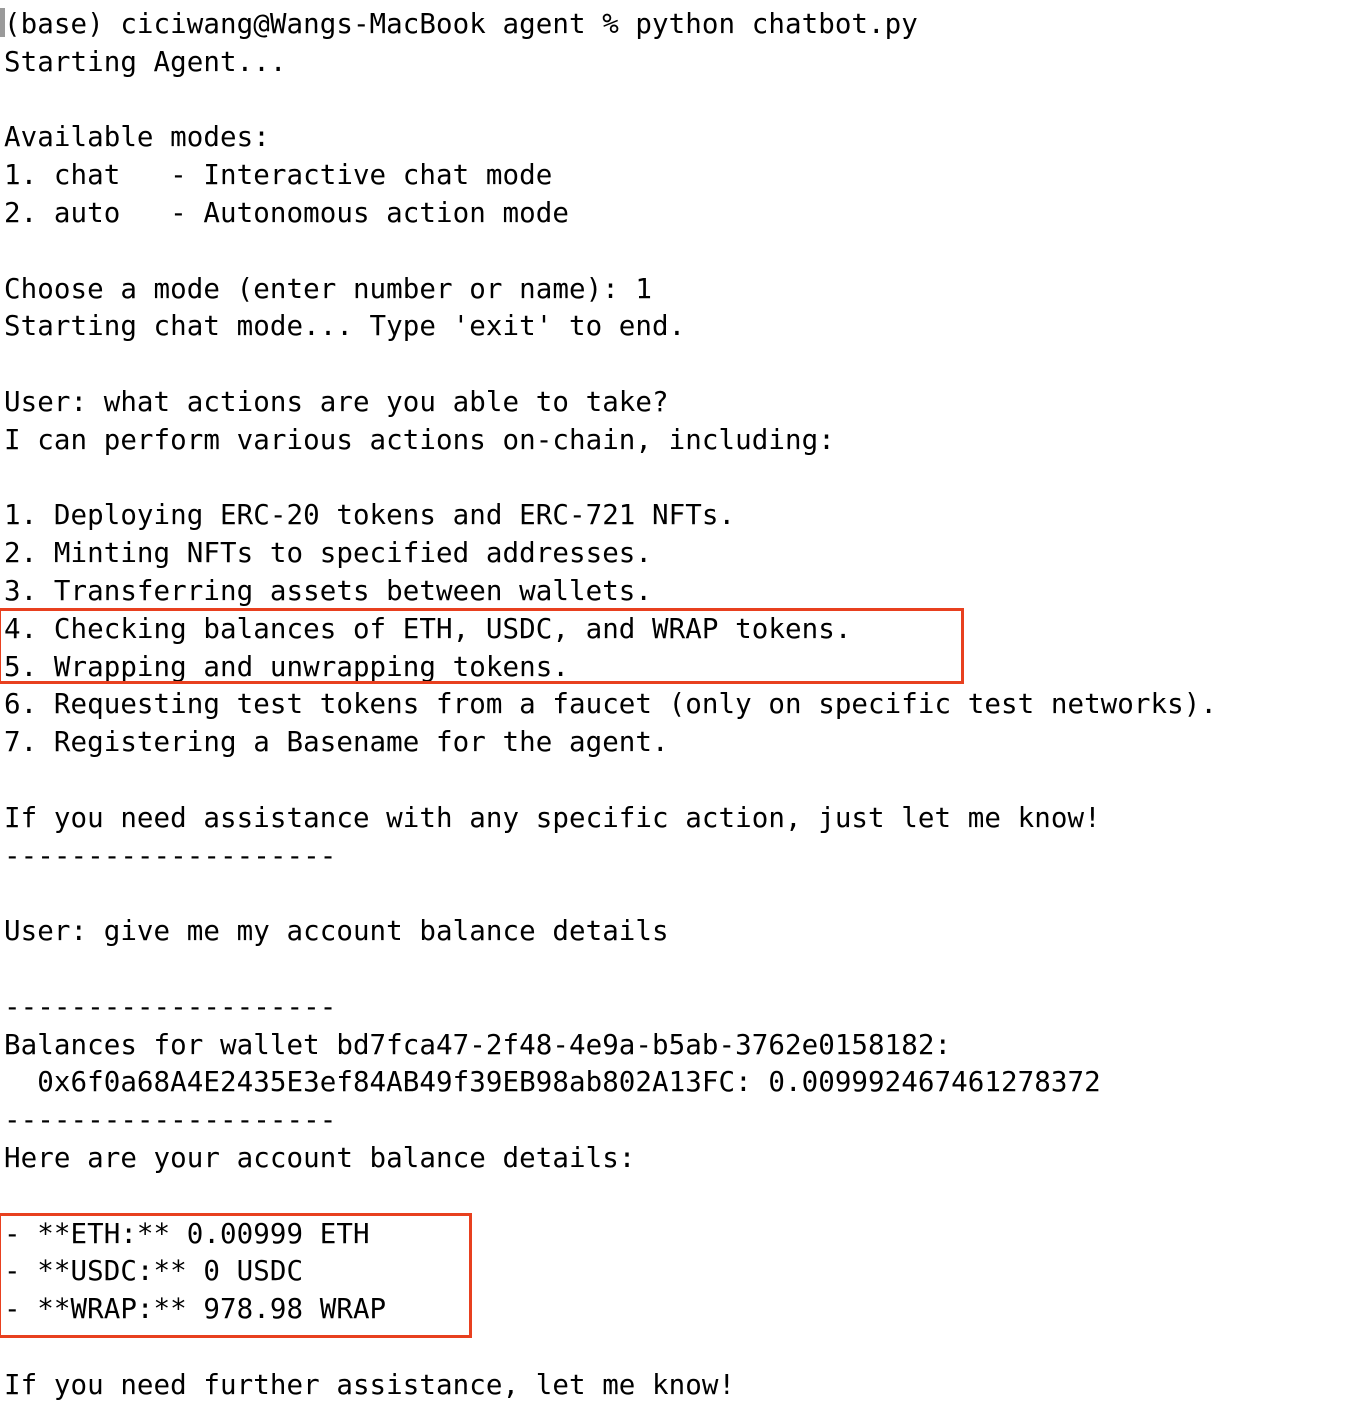  Describe the element at coordinates (286, 666) in the screenshot. I see `terminal-line-capability-5: 5. Wrapping and unwrapping tokens.` at that location.